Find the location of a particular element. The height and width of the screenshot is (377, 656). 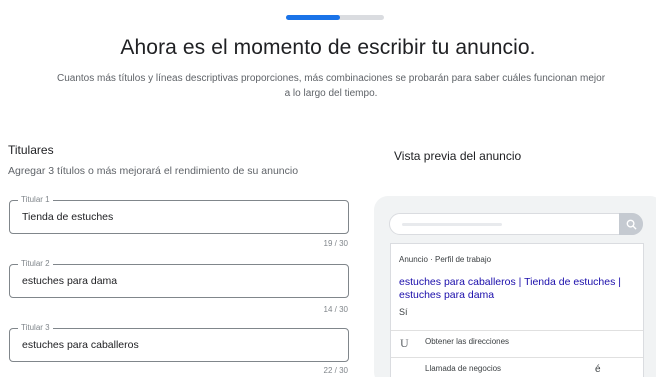

extension-call: Llamada de negocios é is located at coordinates (517, 367).